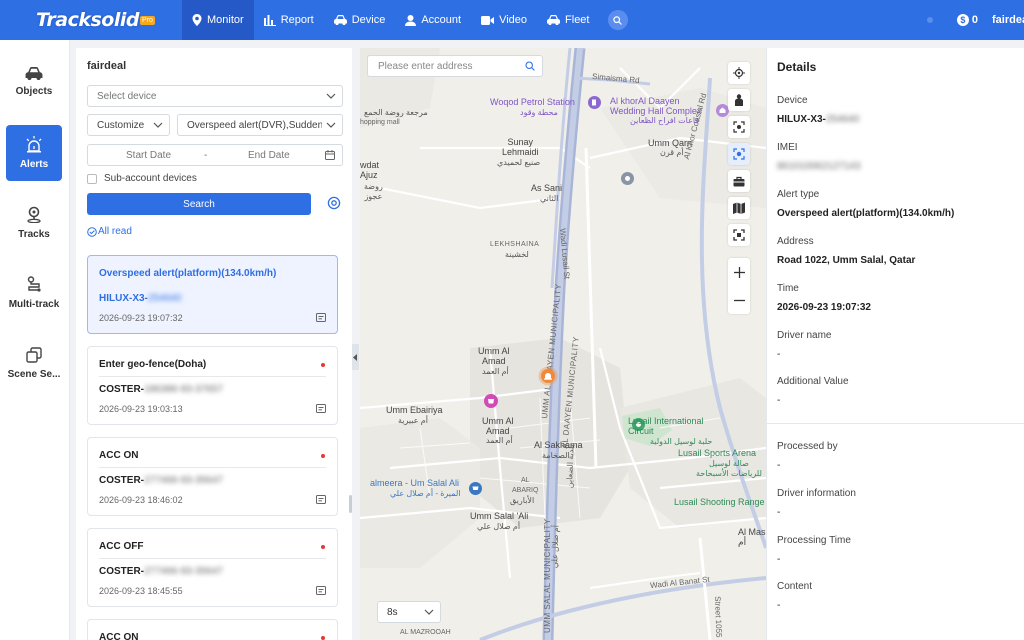  Describe the element at coordinates (627, 178) in the screenshot. I see `landmark-icon` at that location.